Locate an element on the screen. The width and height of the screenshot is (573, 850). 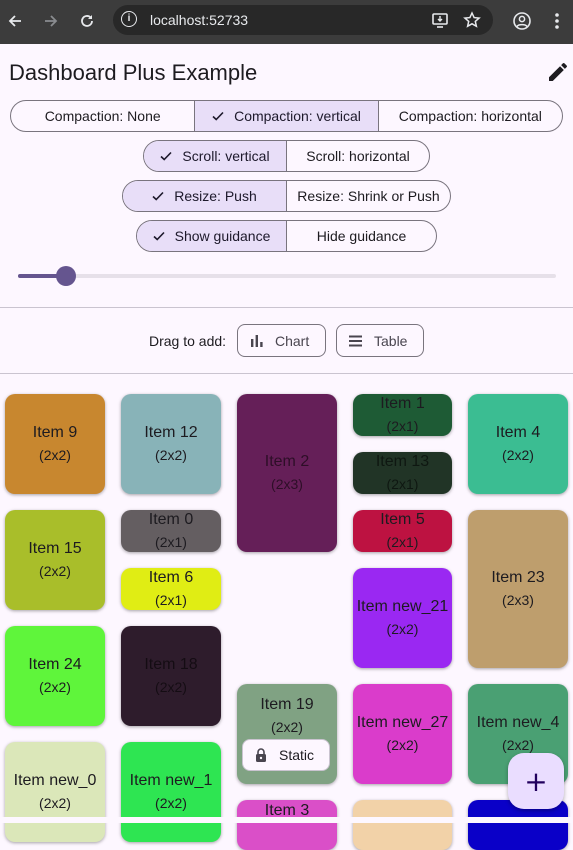
forward-button is located at coordinates (51, 21).